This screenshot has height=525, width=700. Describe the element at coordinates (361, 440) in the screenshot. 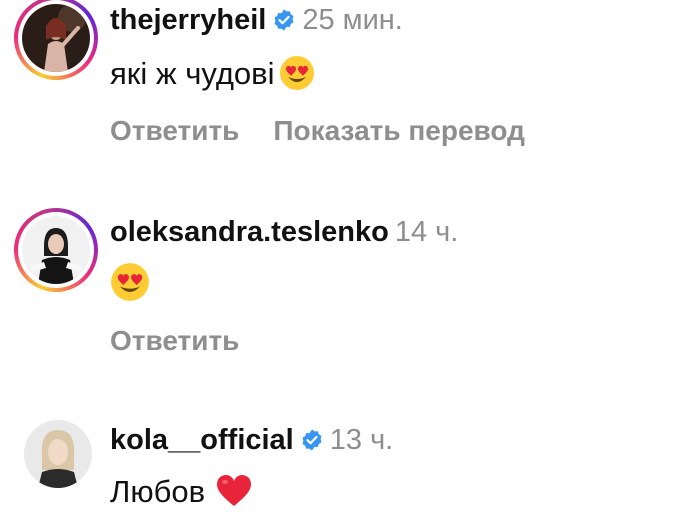

I see `comment-time: 13 ч.` at that location.